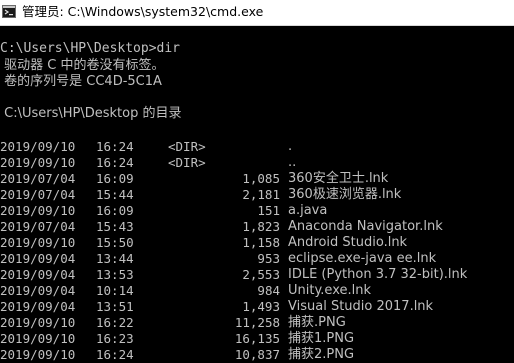 The width and height of the screenshot is (514, 363). I want to click on directory-heading: C:\Users\HP\Desktop 的目录, so click(91, 113).